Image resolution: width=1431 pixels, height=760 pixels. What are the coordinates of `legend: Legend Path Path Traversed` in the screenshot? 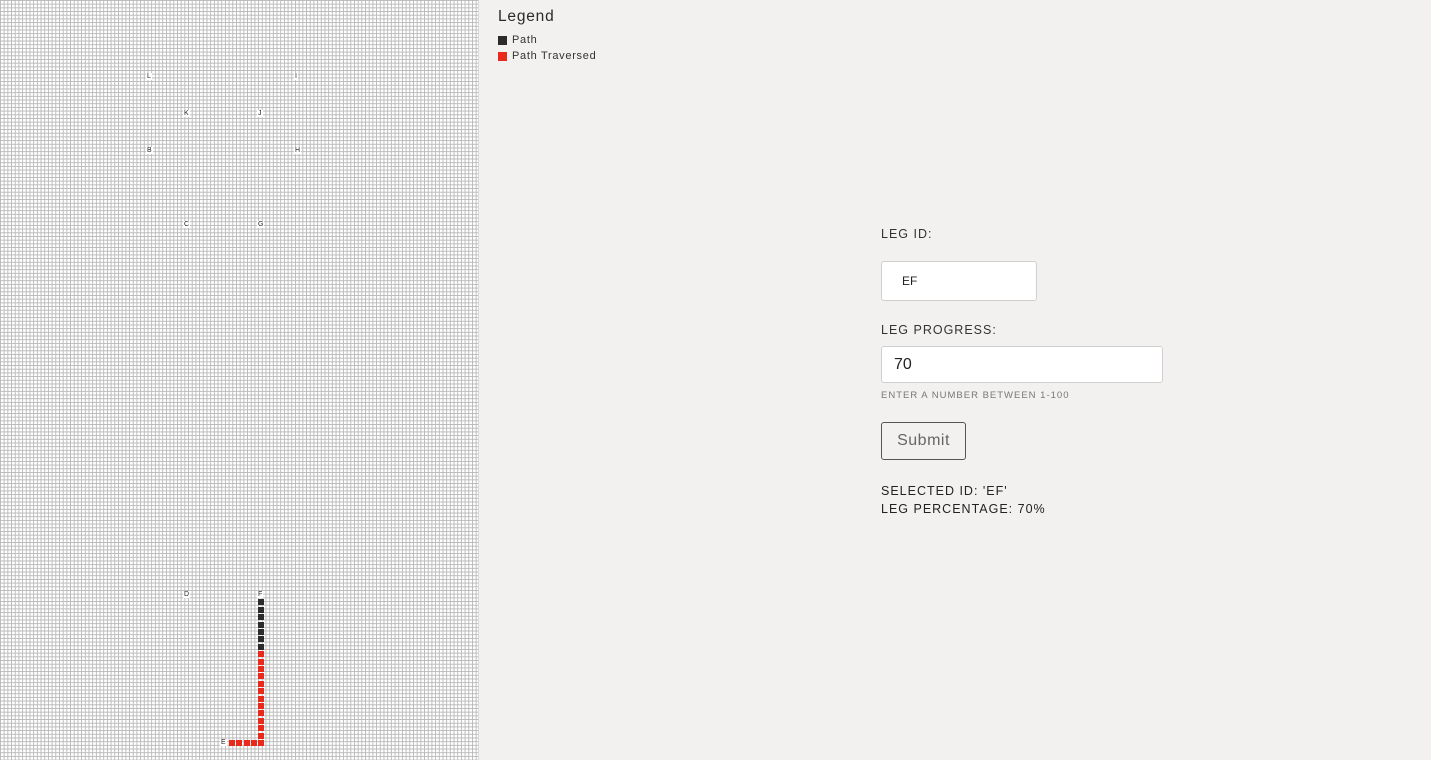 It's located at (547, 37).